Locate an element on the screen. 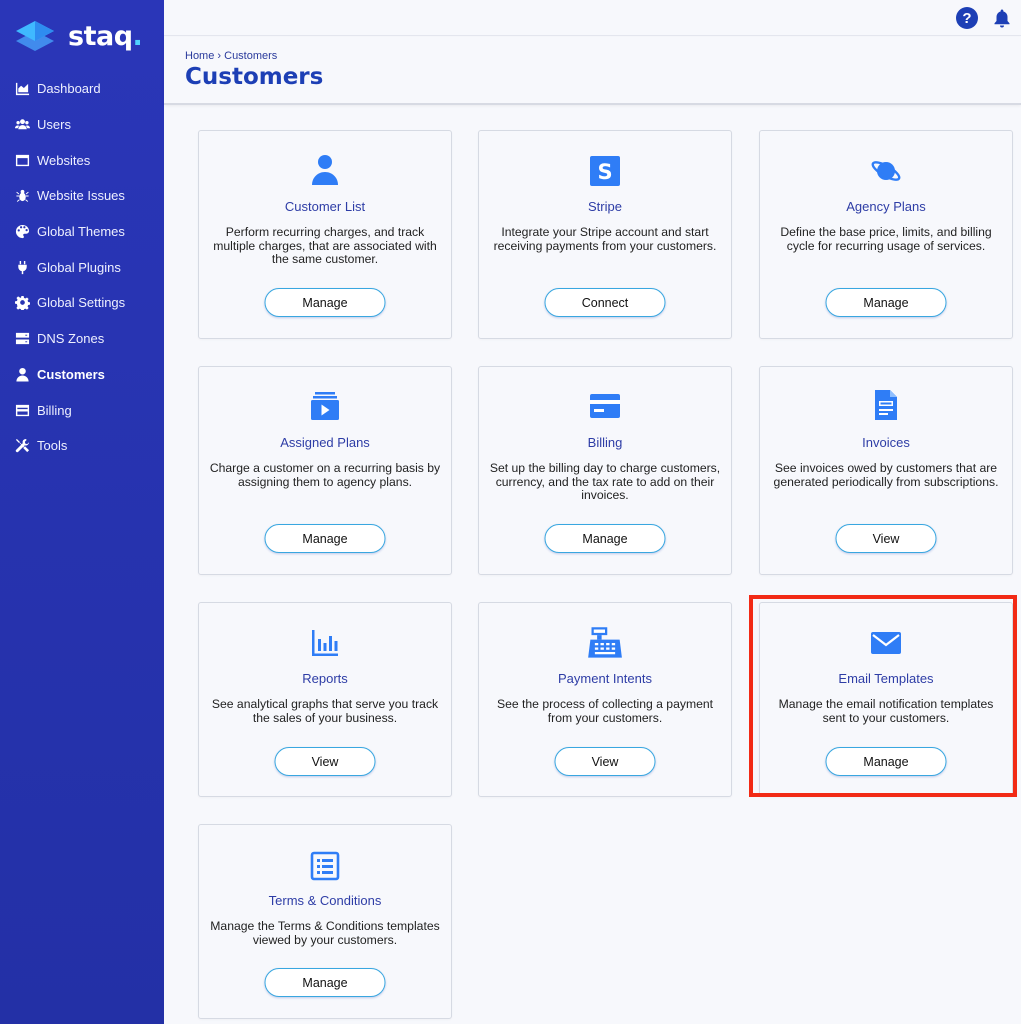  sidebar-item-tools: Tools is located at coordinates (82, 446).